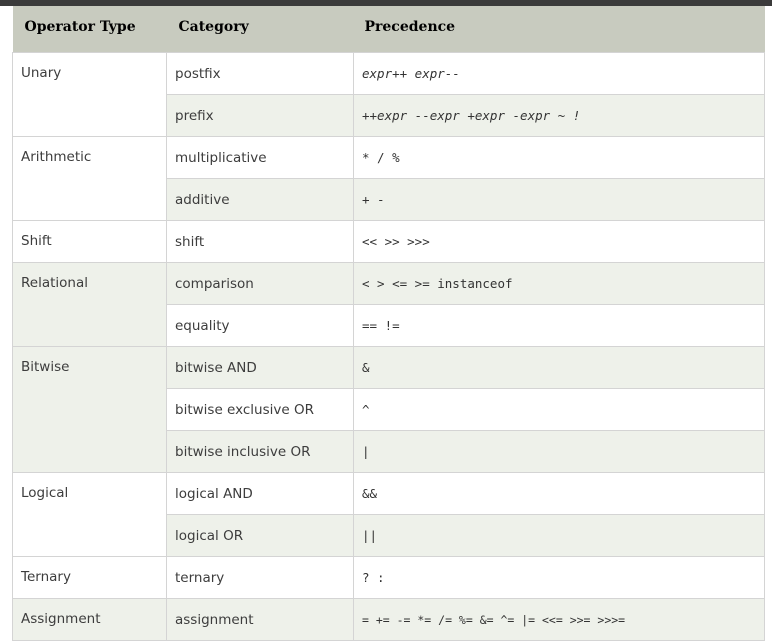 This screenshot has width=772, height=641. Describe the element at coordinates (89, 409) in the screenshot. I see `operator-type-cell: Bitwise` at that location.